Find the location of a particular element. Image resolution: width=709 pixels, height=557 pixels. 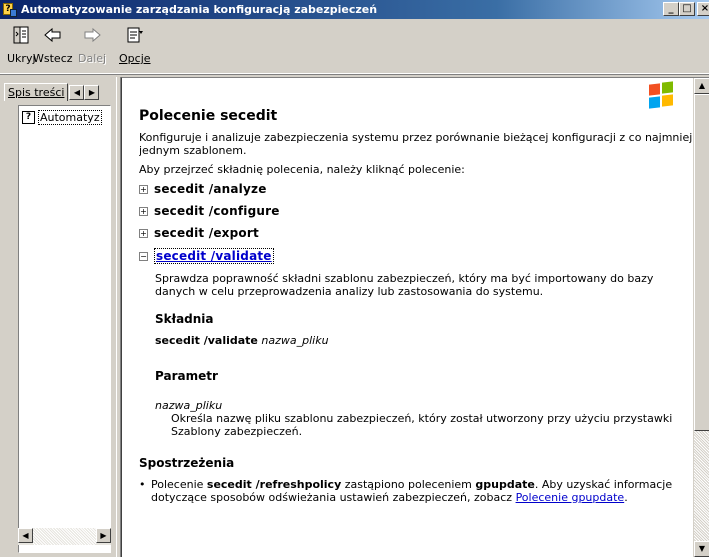

tab-scroll-left-button: ◀ is located at coordinates (77, 92).